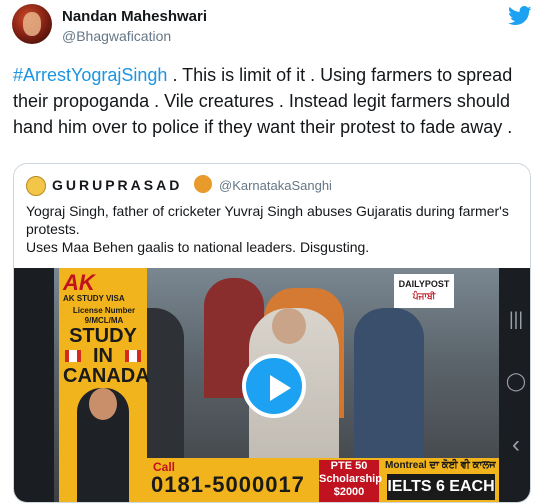 The height and width of the screenshot is (503, 547). I want to click on dailypost-watermark: DAILYPOST ਪੰਜਾਬੀ, so click(424, 291).